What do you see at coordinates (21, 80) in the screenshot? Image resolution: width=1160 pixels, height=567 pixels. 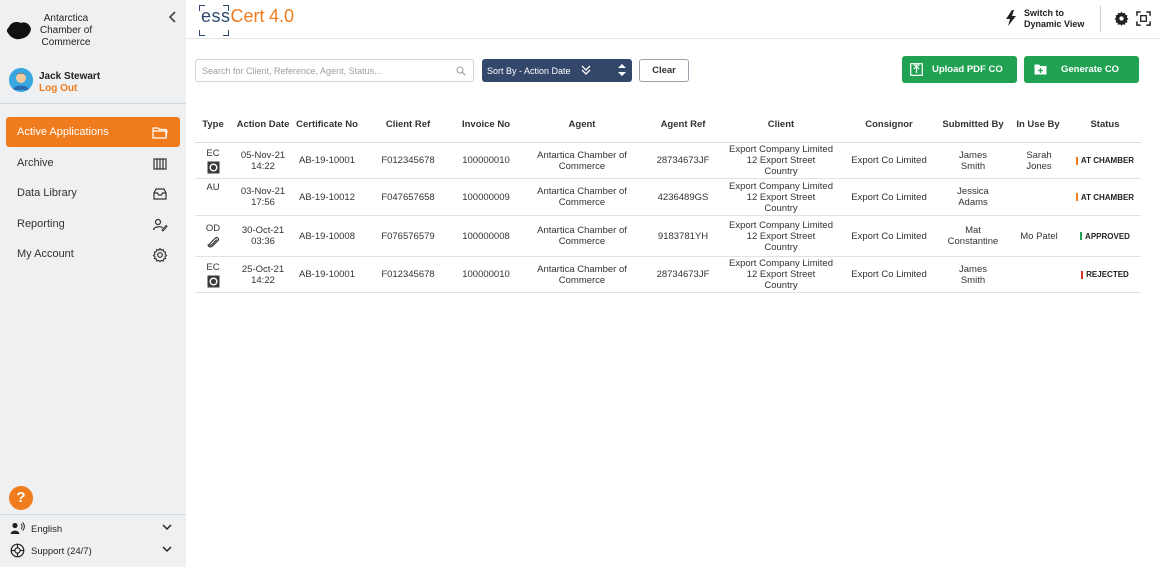 I see `avatar` at bounding box center [21, 80].